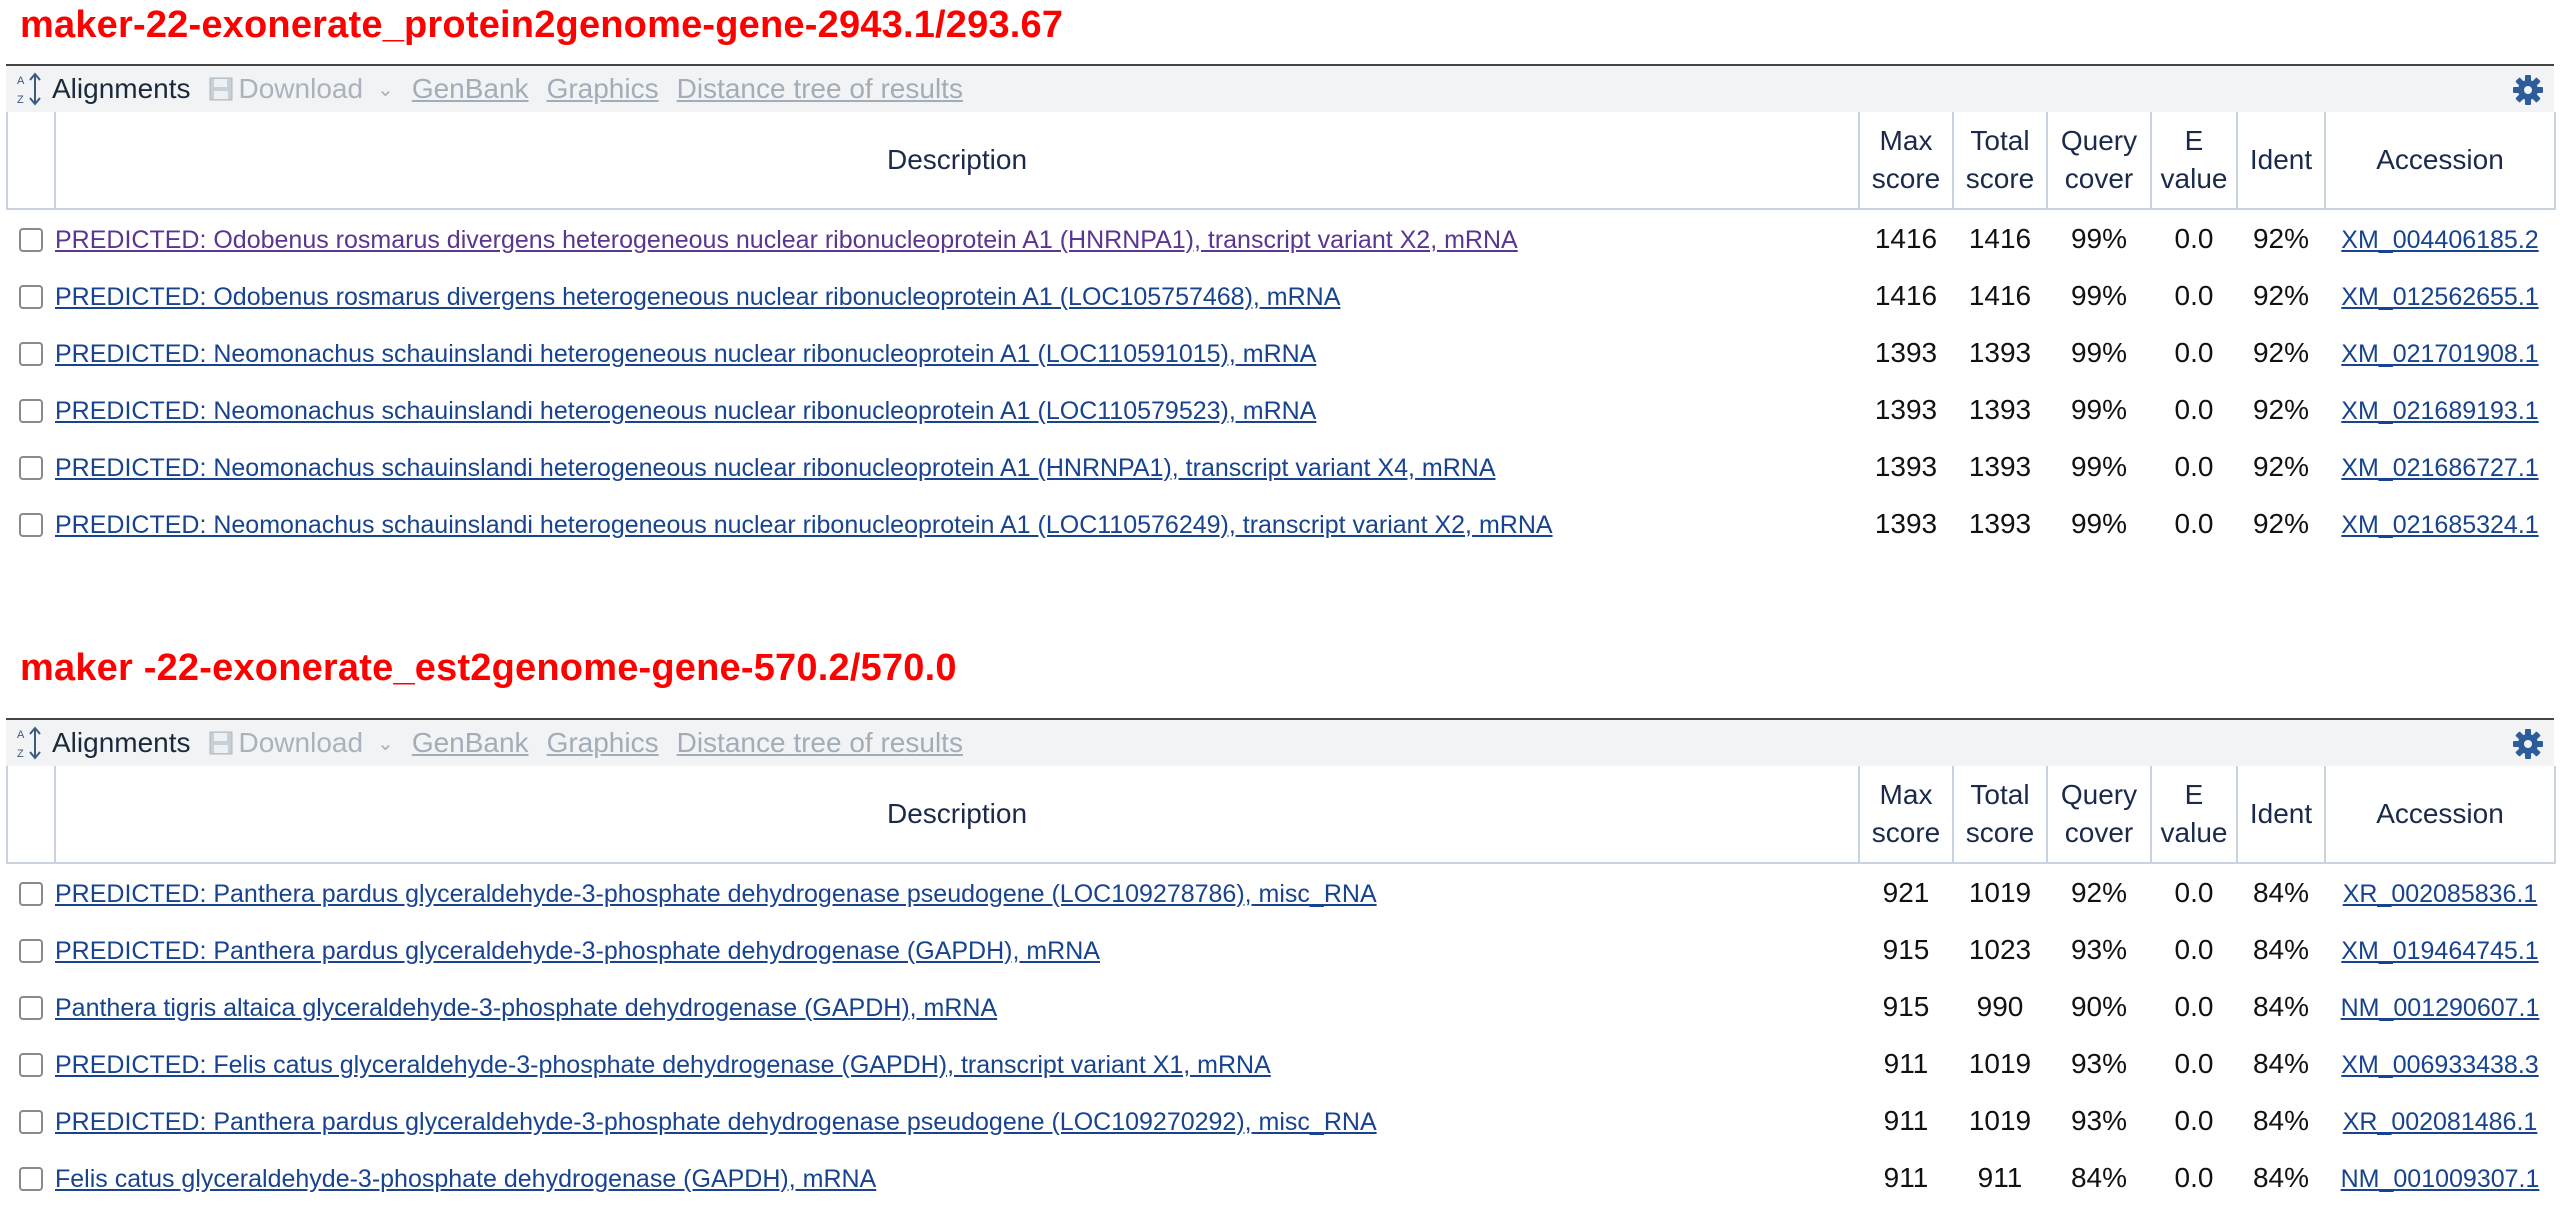 This screenshot has height=1226, width=2560. Describe the element at coordinates (1906, 1063) in the screenshot. I see `max-score-cell: 911` at that location.